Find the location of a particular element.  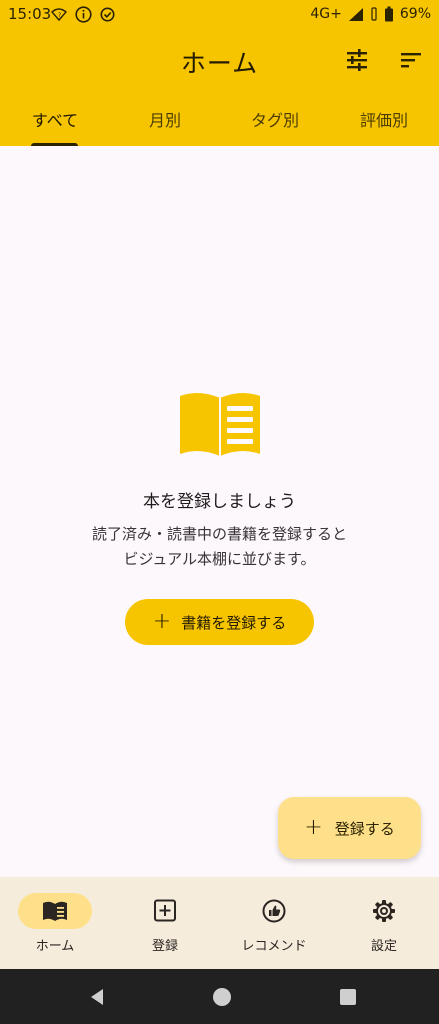

home-circle-icon is located at coordinates (222, 997).